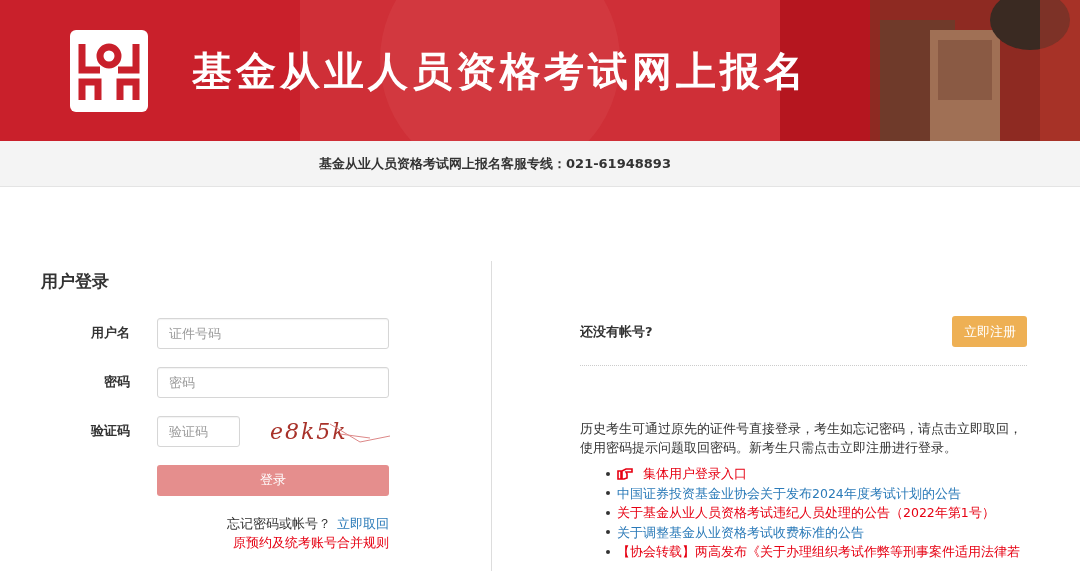 The image size is (1080, 571). Describe the element at coordinates (625, 473) in the screenshot. I see `pointing-hand-icon` at that location.